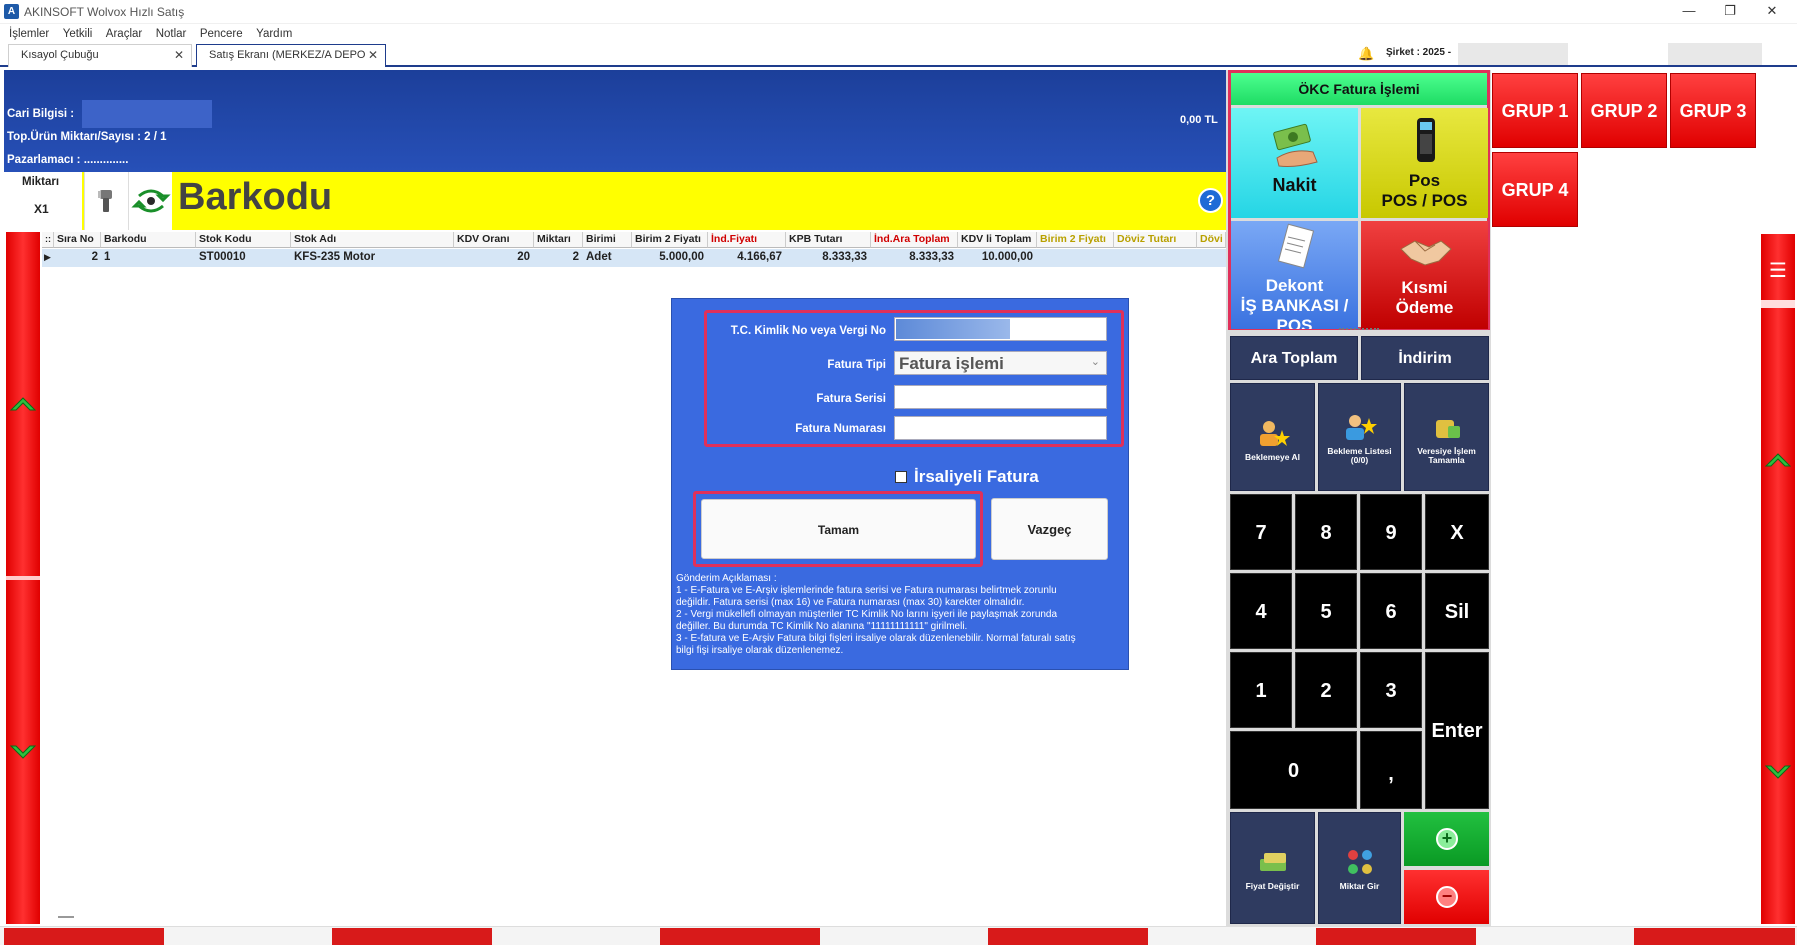 This screenshot has width=1797, height=945. What do you see at coordinates (1261, 690) in the screenshot?
I see `key-1: 1` at bounding box center [1261, 690].